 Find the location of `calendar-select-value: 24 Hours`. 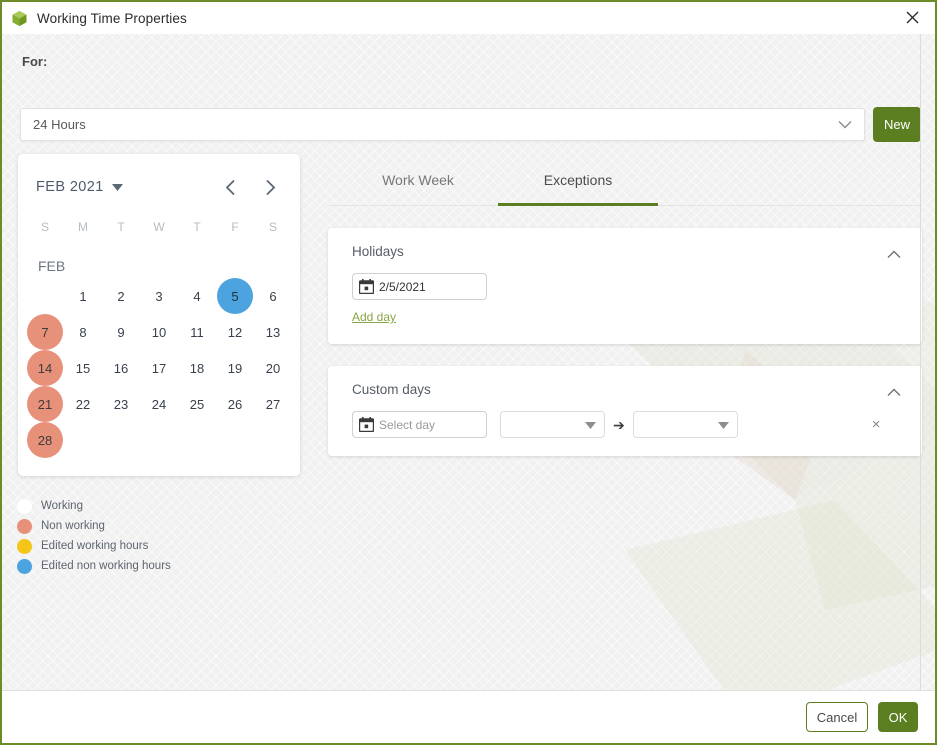

calendar-select-value: 24 Hours is located at coordinates (59, 124).